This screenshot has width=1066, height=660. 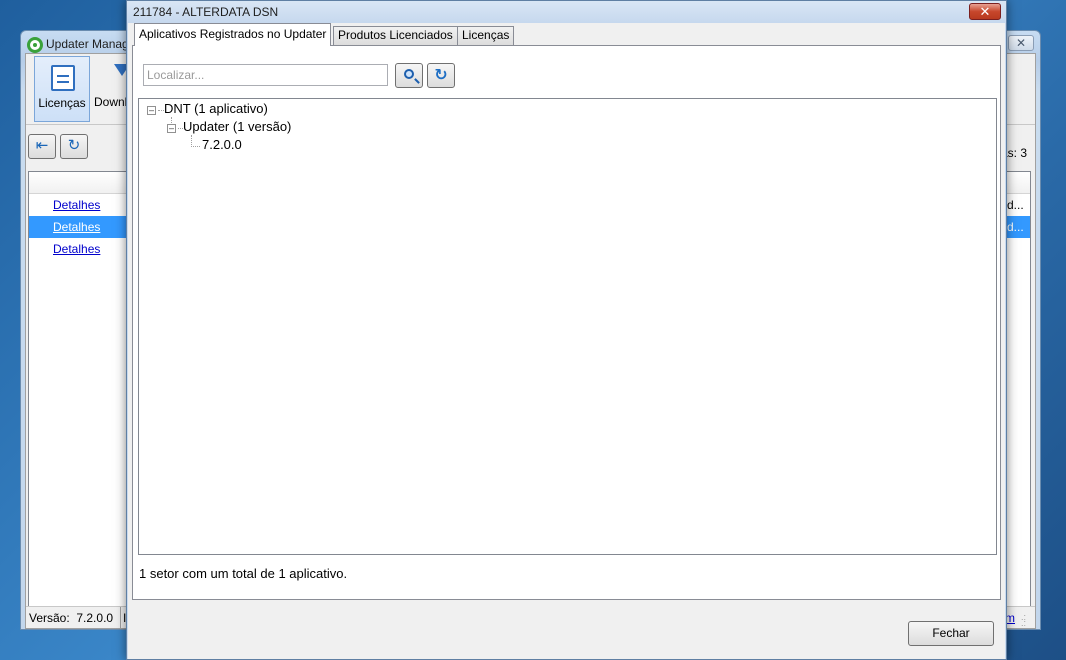 I want to click on licencas-ribbon-button: Licenças, so click(x=62, y=89).